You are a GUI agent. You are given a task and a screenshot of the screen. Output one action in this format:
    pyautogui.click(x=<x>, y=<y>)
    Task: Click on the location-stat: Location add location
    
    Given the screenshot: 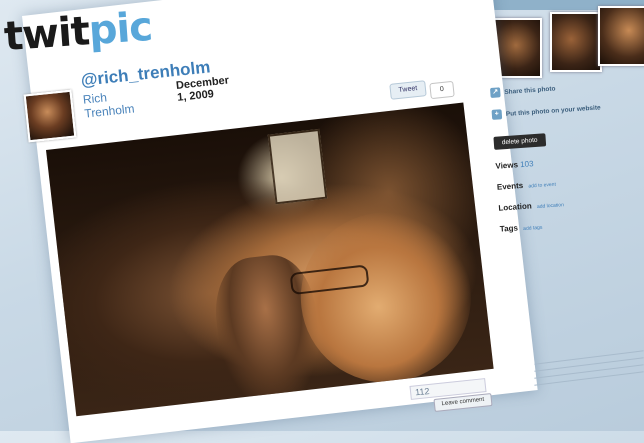 What is the action you would take?
    pyautogui.click(x=571, y=202)
    